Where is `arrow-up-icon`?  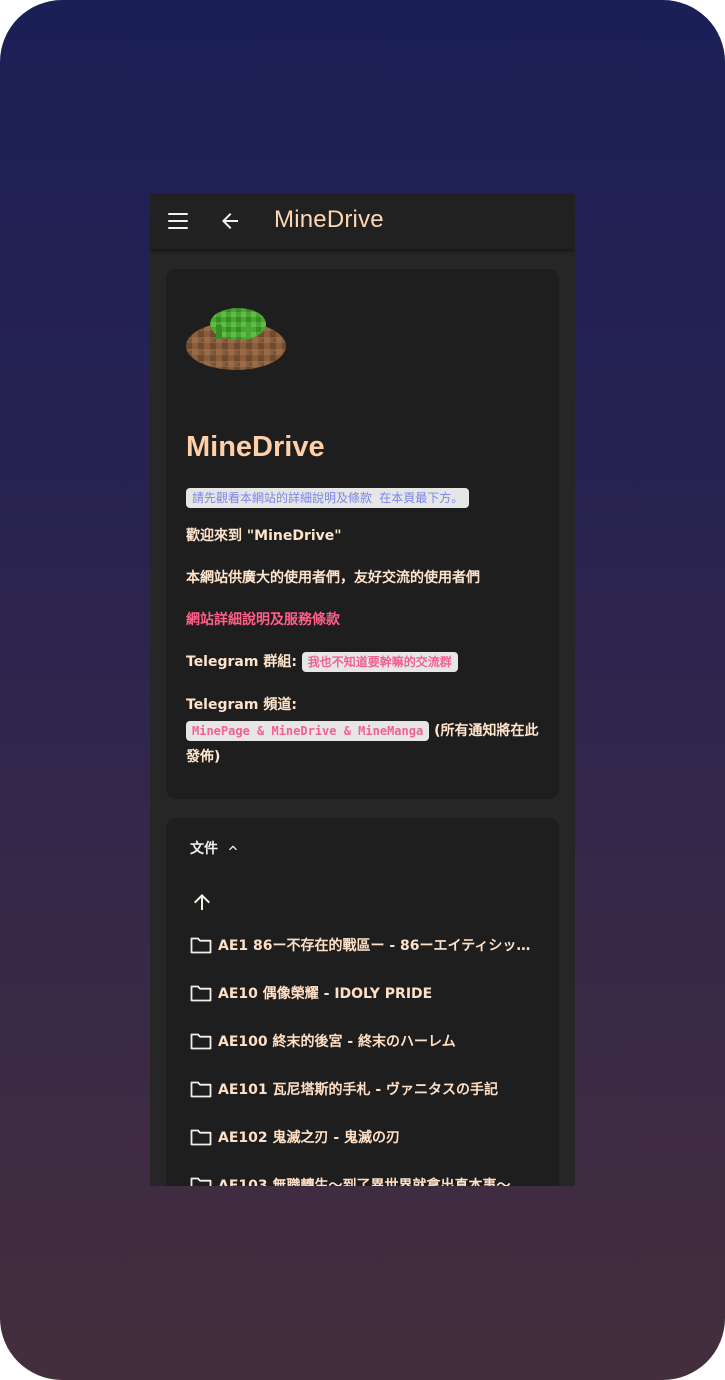 arrow-up-icon is located at coordinates (202, 902).